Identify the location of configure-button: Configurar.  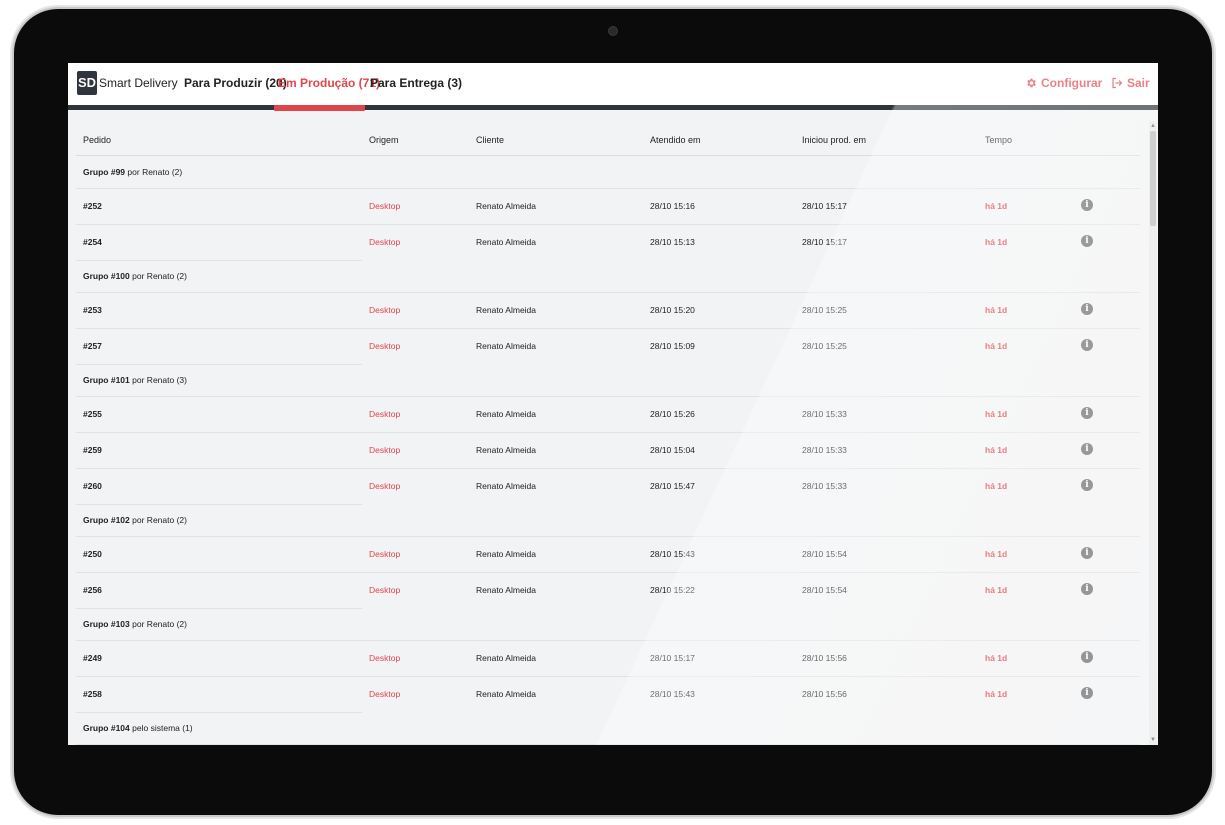
(1063, 83).